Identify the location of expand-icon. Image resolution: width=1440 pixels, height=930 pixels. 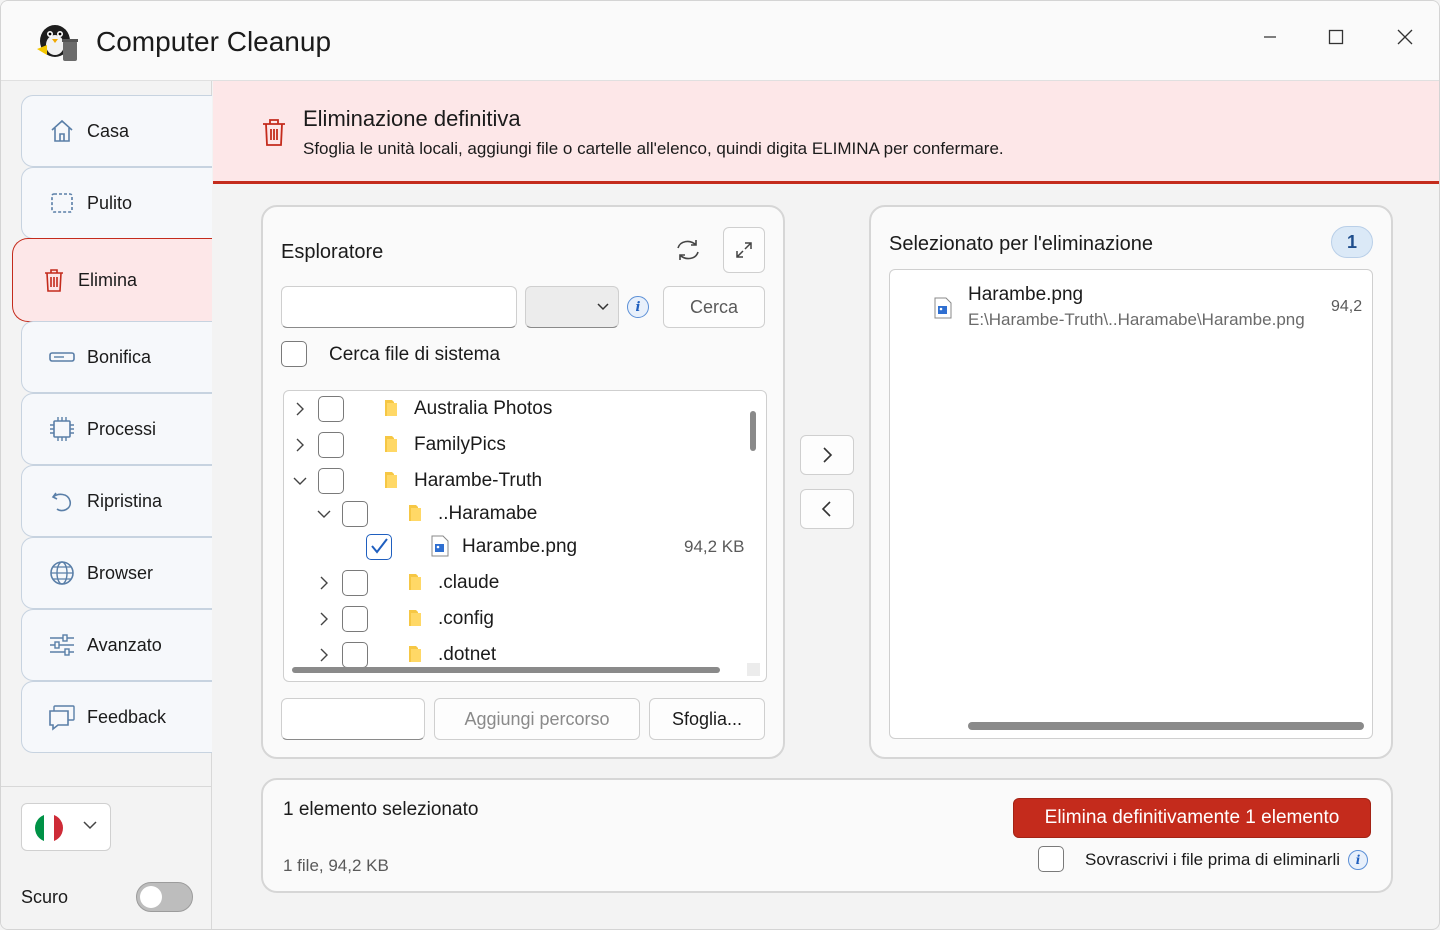
(744, 250).